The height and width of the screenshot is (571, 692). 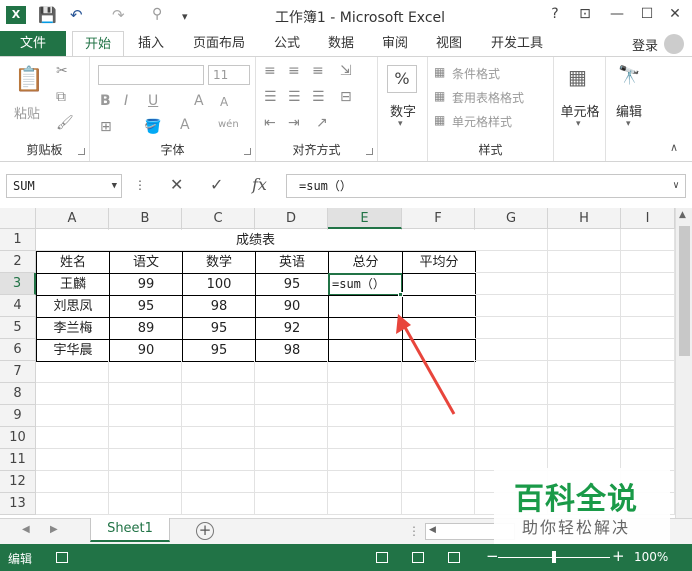 I want to click on tab-home: 开始, so click(x=98, y=44).